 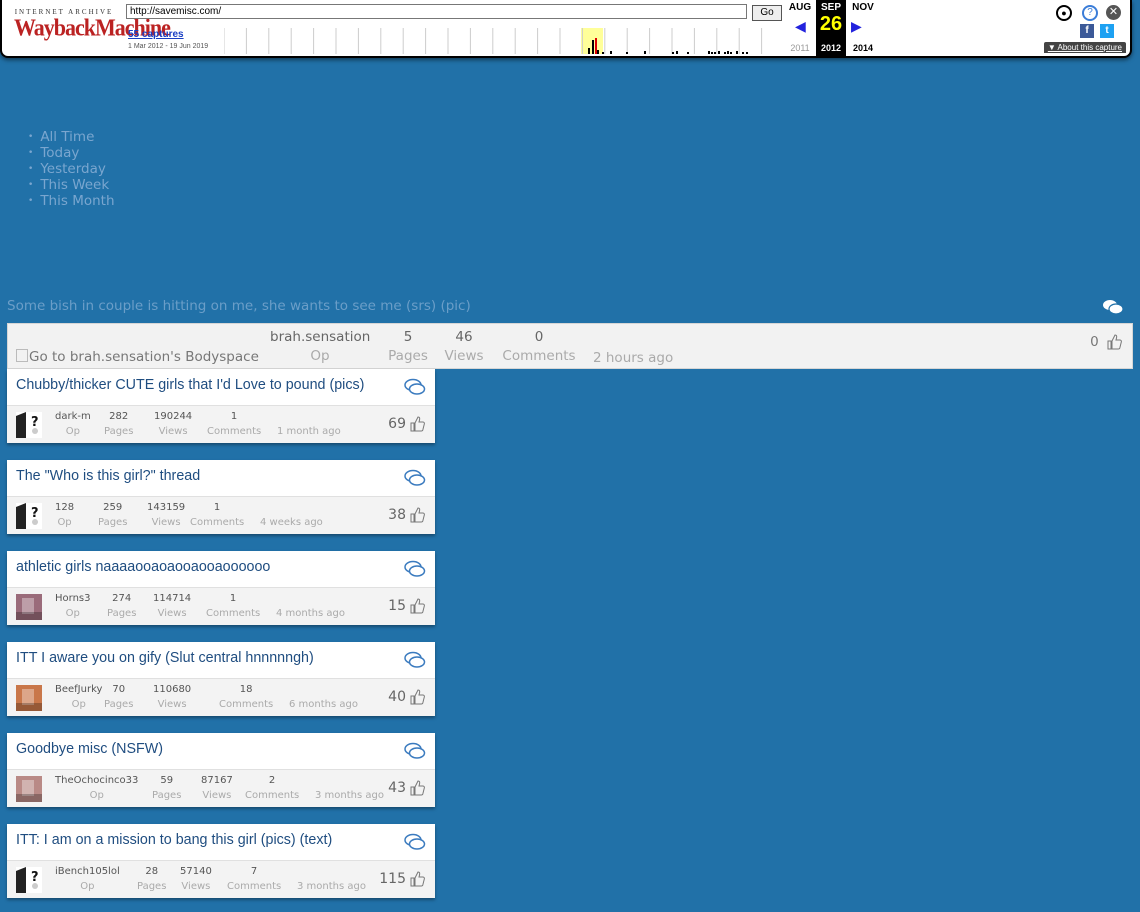 What do you see at coordinates (272, 788) in the screenshot?
I see `comments-stat: 2 Comments` at bounding box center [272, 788].